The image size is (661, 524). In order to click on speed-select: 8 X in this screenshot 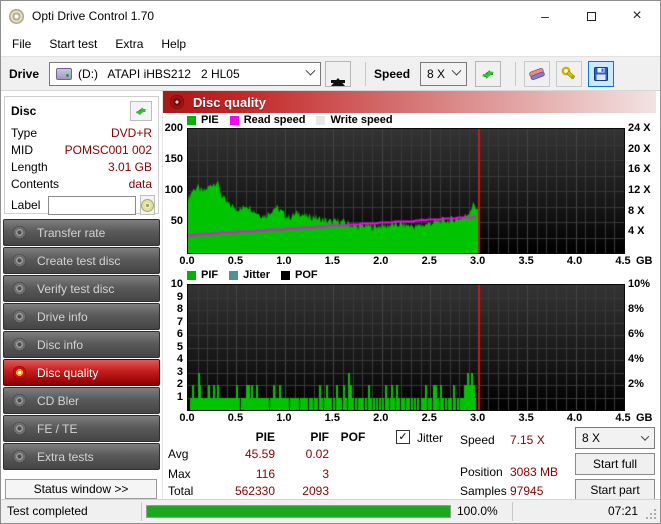, I will do `click(444, 73)`.